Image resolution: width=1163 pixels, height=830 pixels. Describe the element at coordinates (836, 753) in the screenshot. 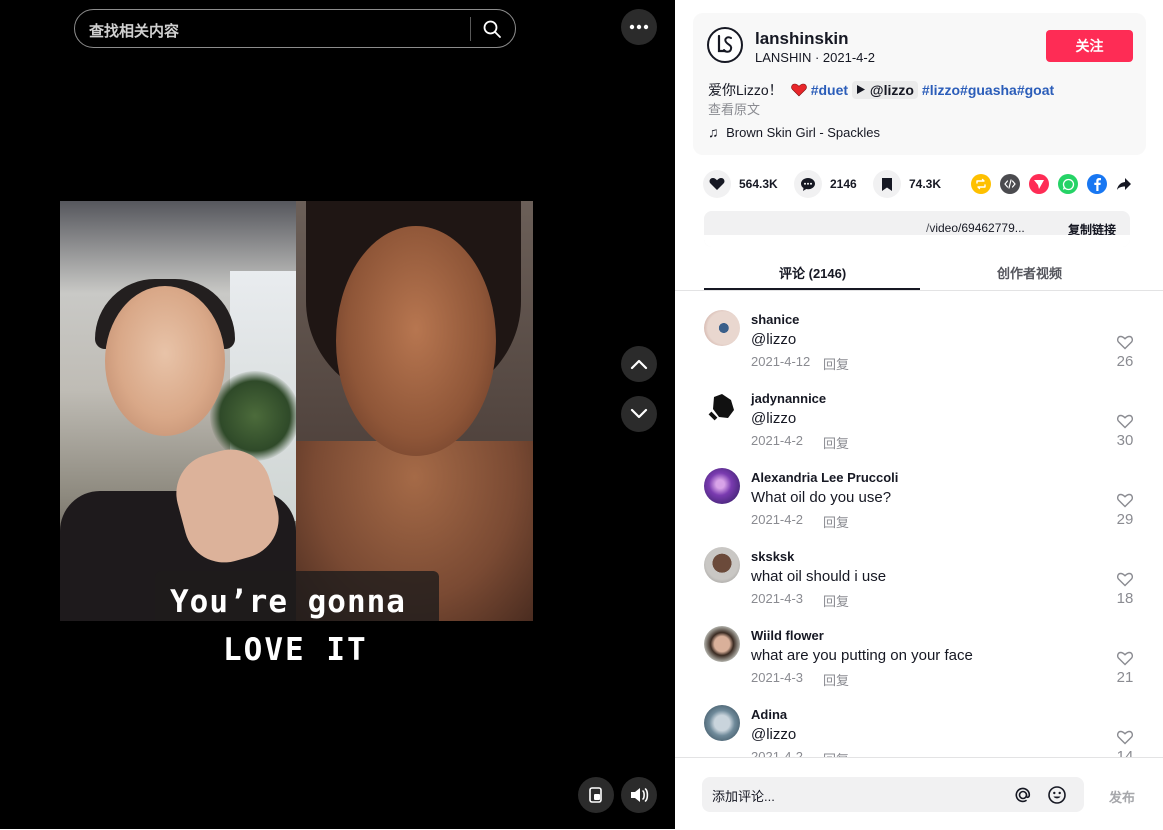

I see `reply-button: 回复` at that location.